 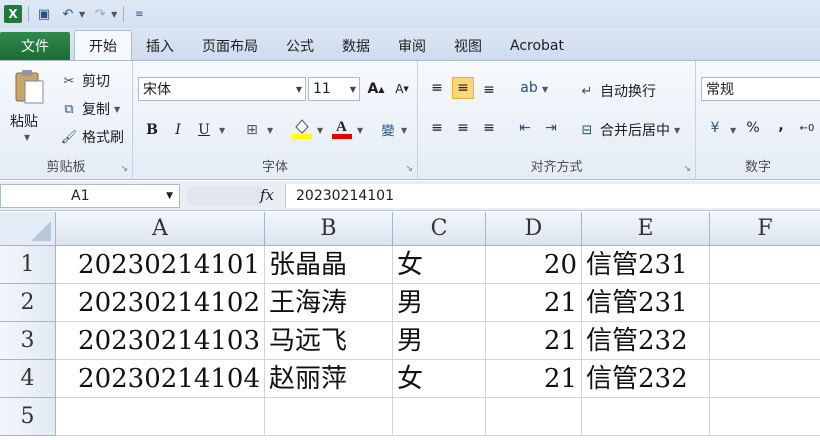 I want to click on row-header-4: 4, so click(x=28, y=379).